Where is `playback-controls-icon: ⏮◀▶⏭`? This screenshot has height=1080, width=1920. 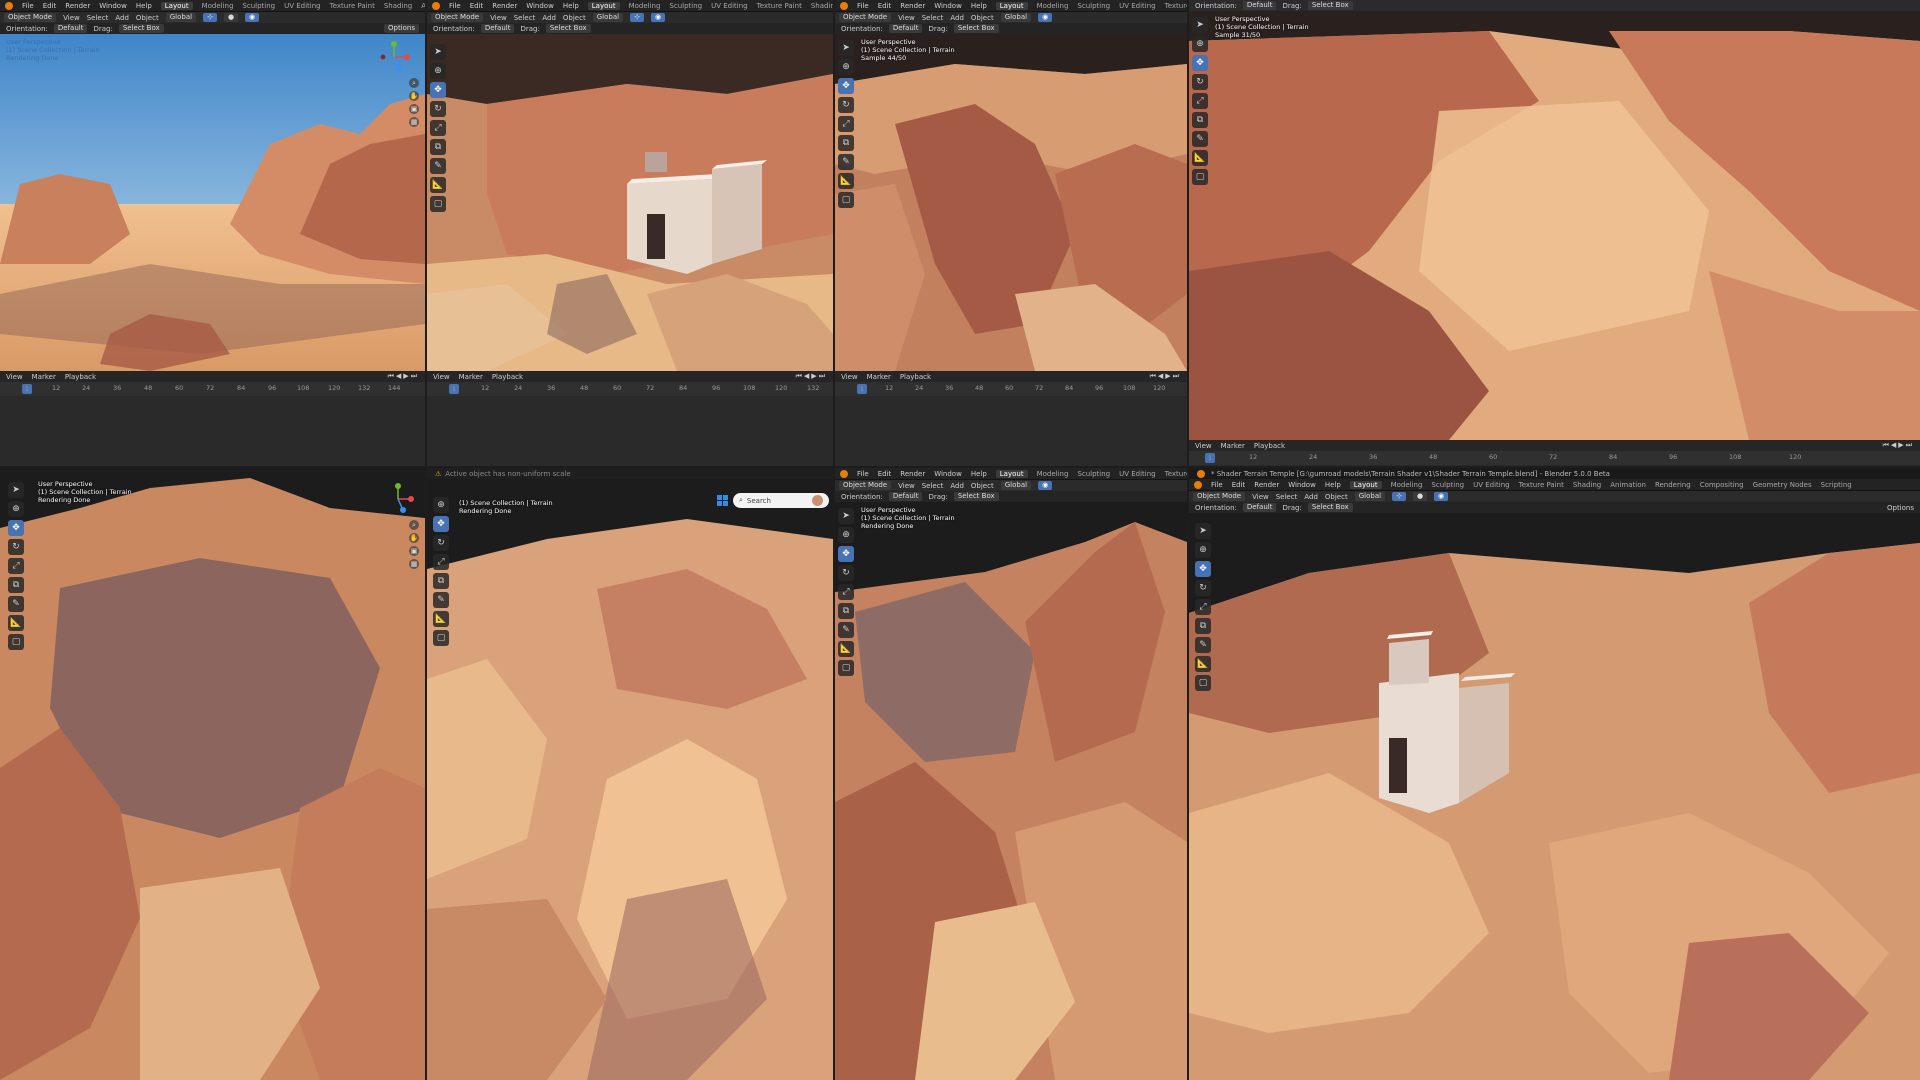
playback-controls-icon: ⏮◀▶⏭ is located at coordinates (1898, 445).